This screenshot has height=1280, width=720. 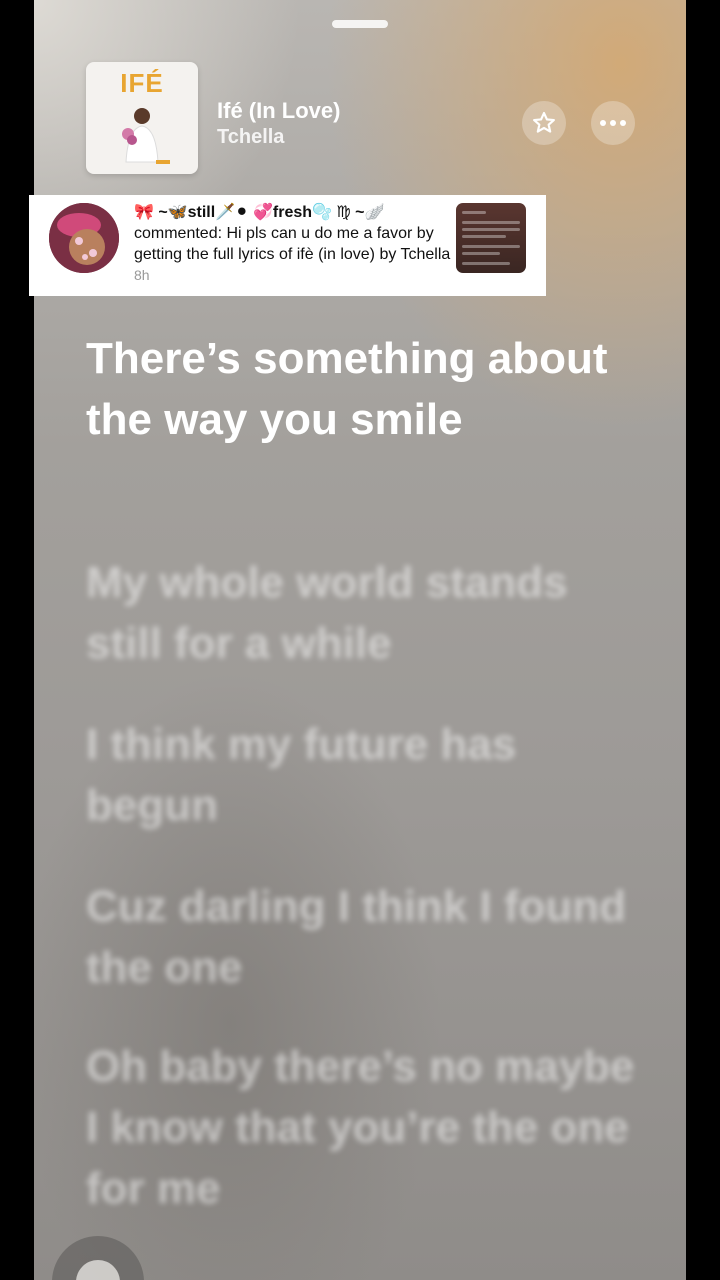 I want to click on comment-time: 8h, so click(x=142, y=275).